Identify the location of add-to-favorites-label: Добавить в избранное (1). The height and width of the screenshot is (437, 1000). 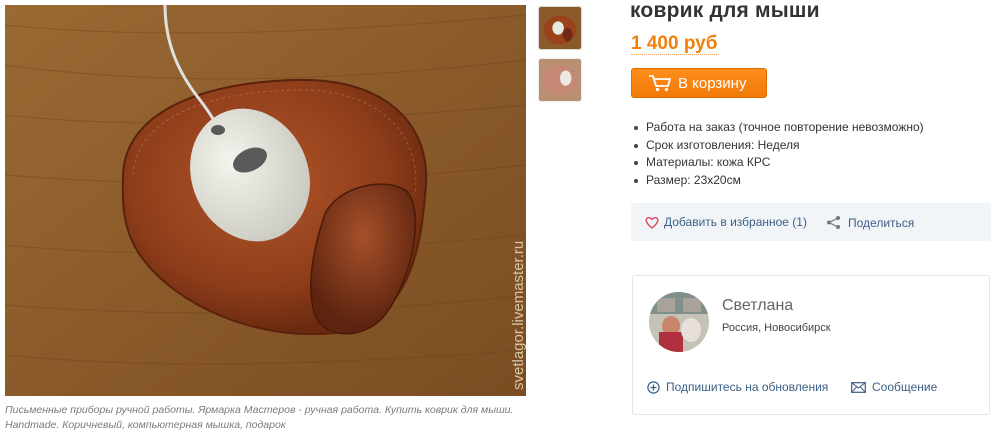
(735, 222).